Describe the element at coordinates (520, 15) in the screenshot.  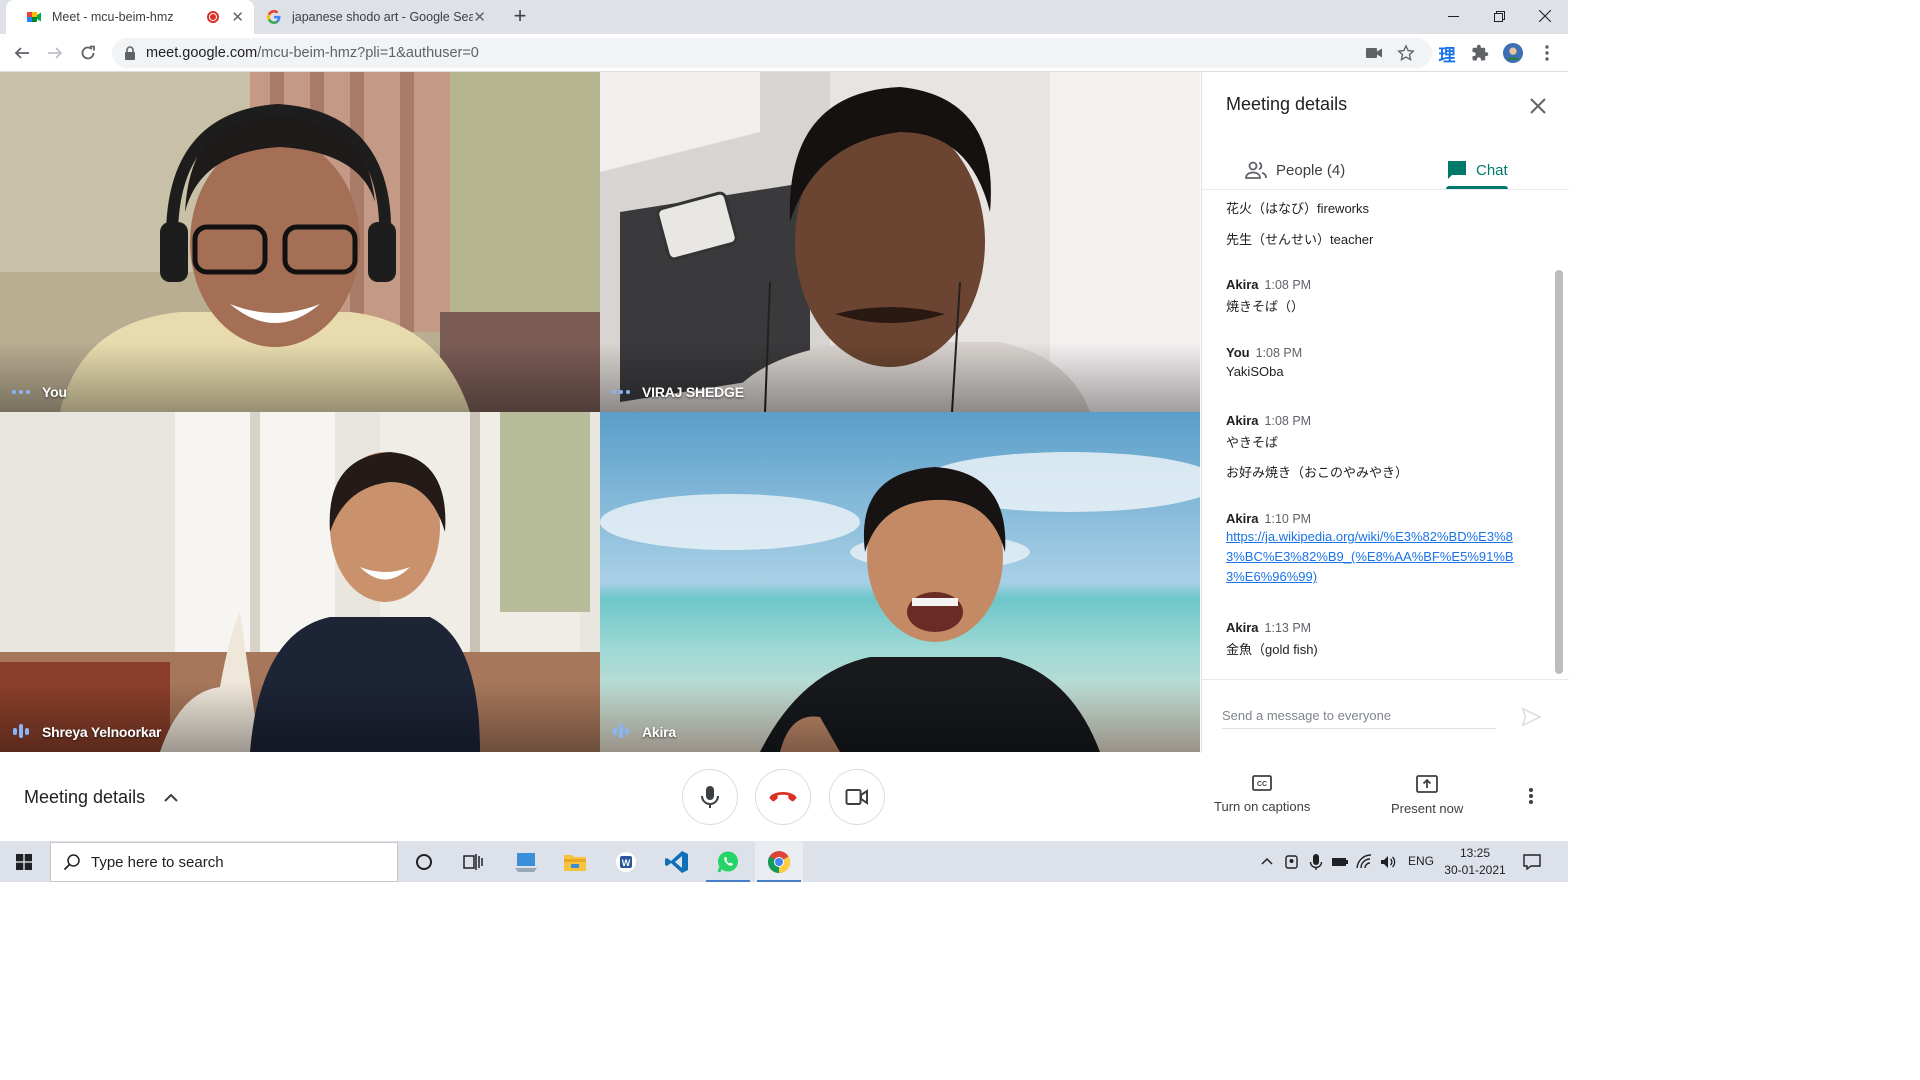
I see `new-tab-button: +` at that location.